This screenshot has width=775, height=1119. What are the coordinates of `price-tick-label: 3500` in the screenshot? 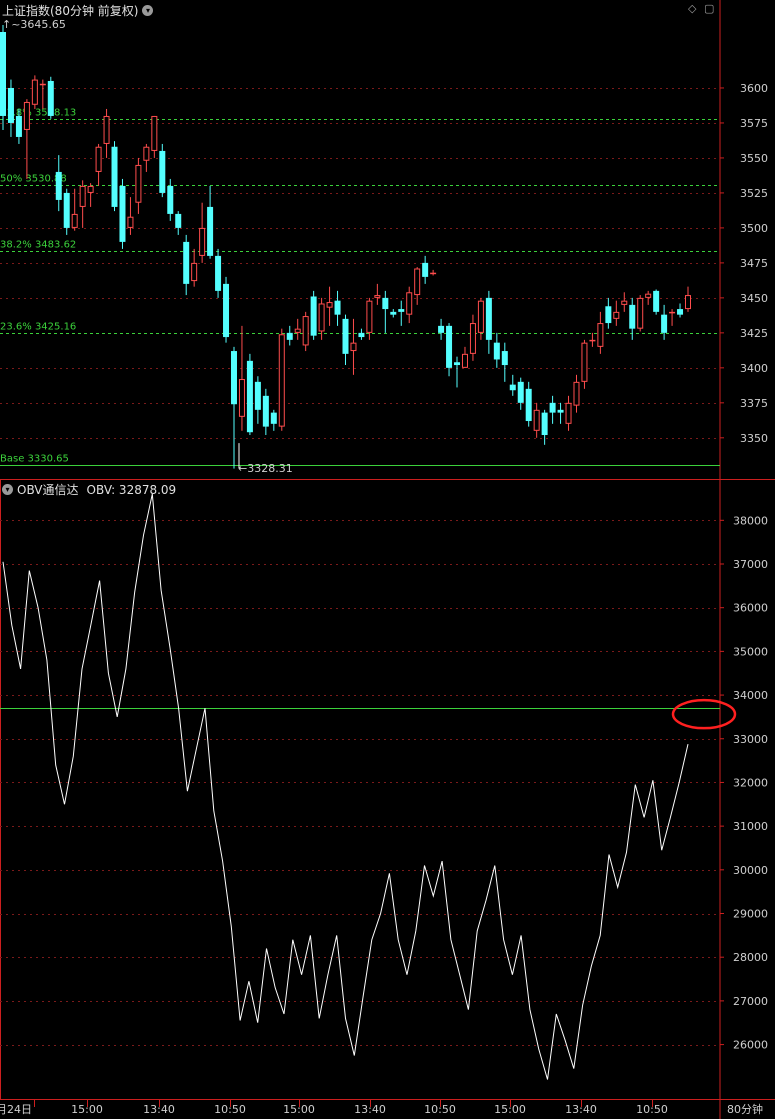 It's located at (754, 228).